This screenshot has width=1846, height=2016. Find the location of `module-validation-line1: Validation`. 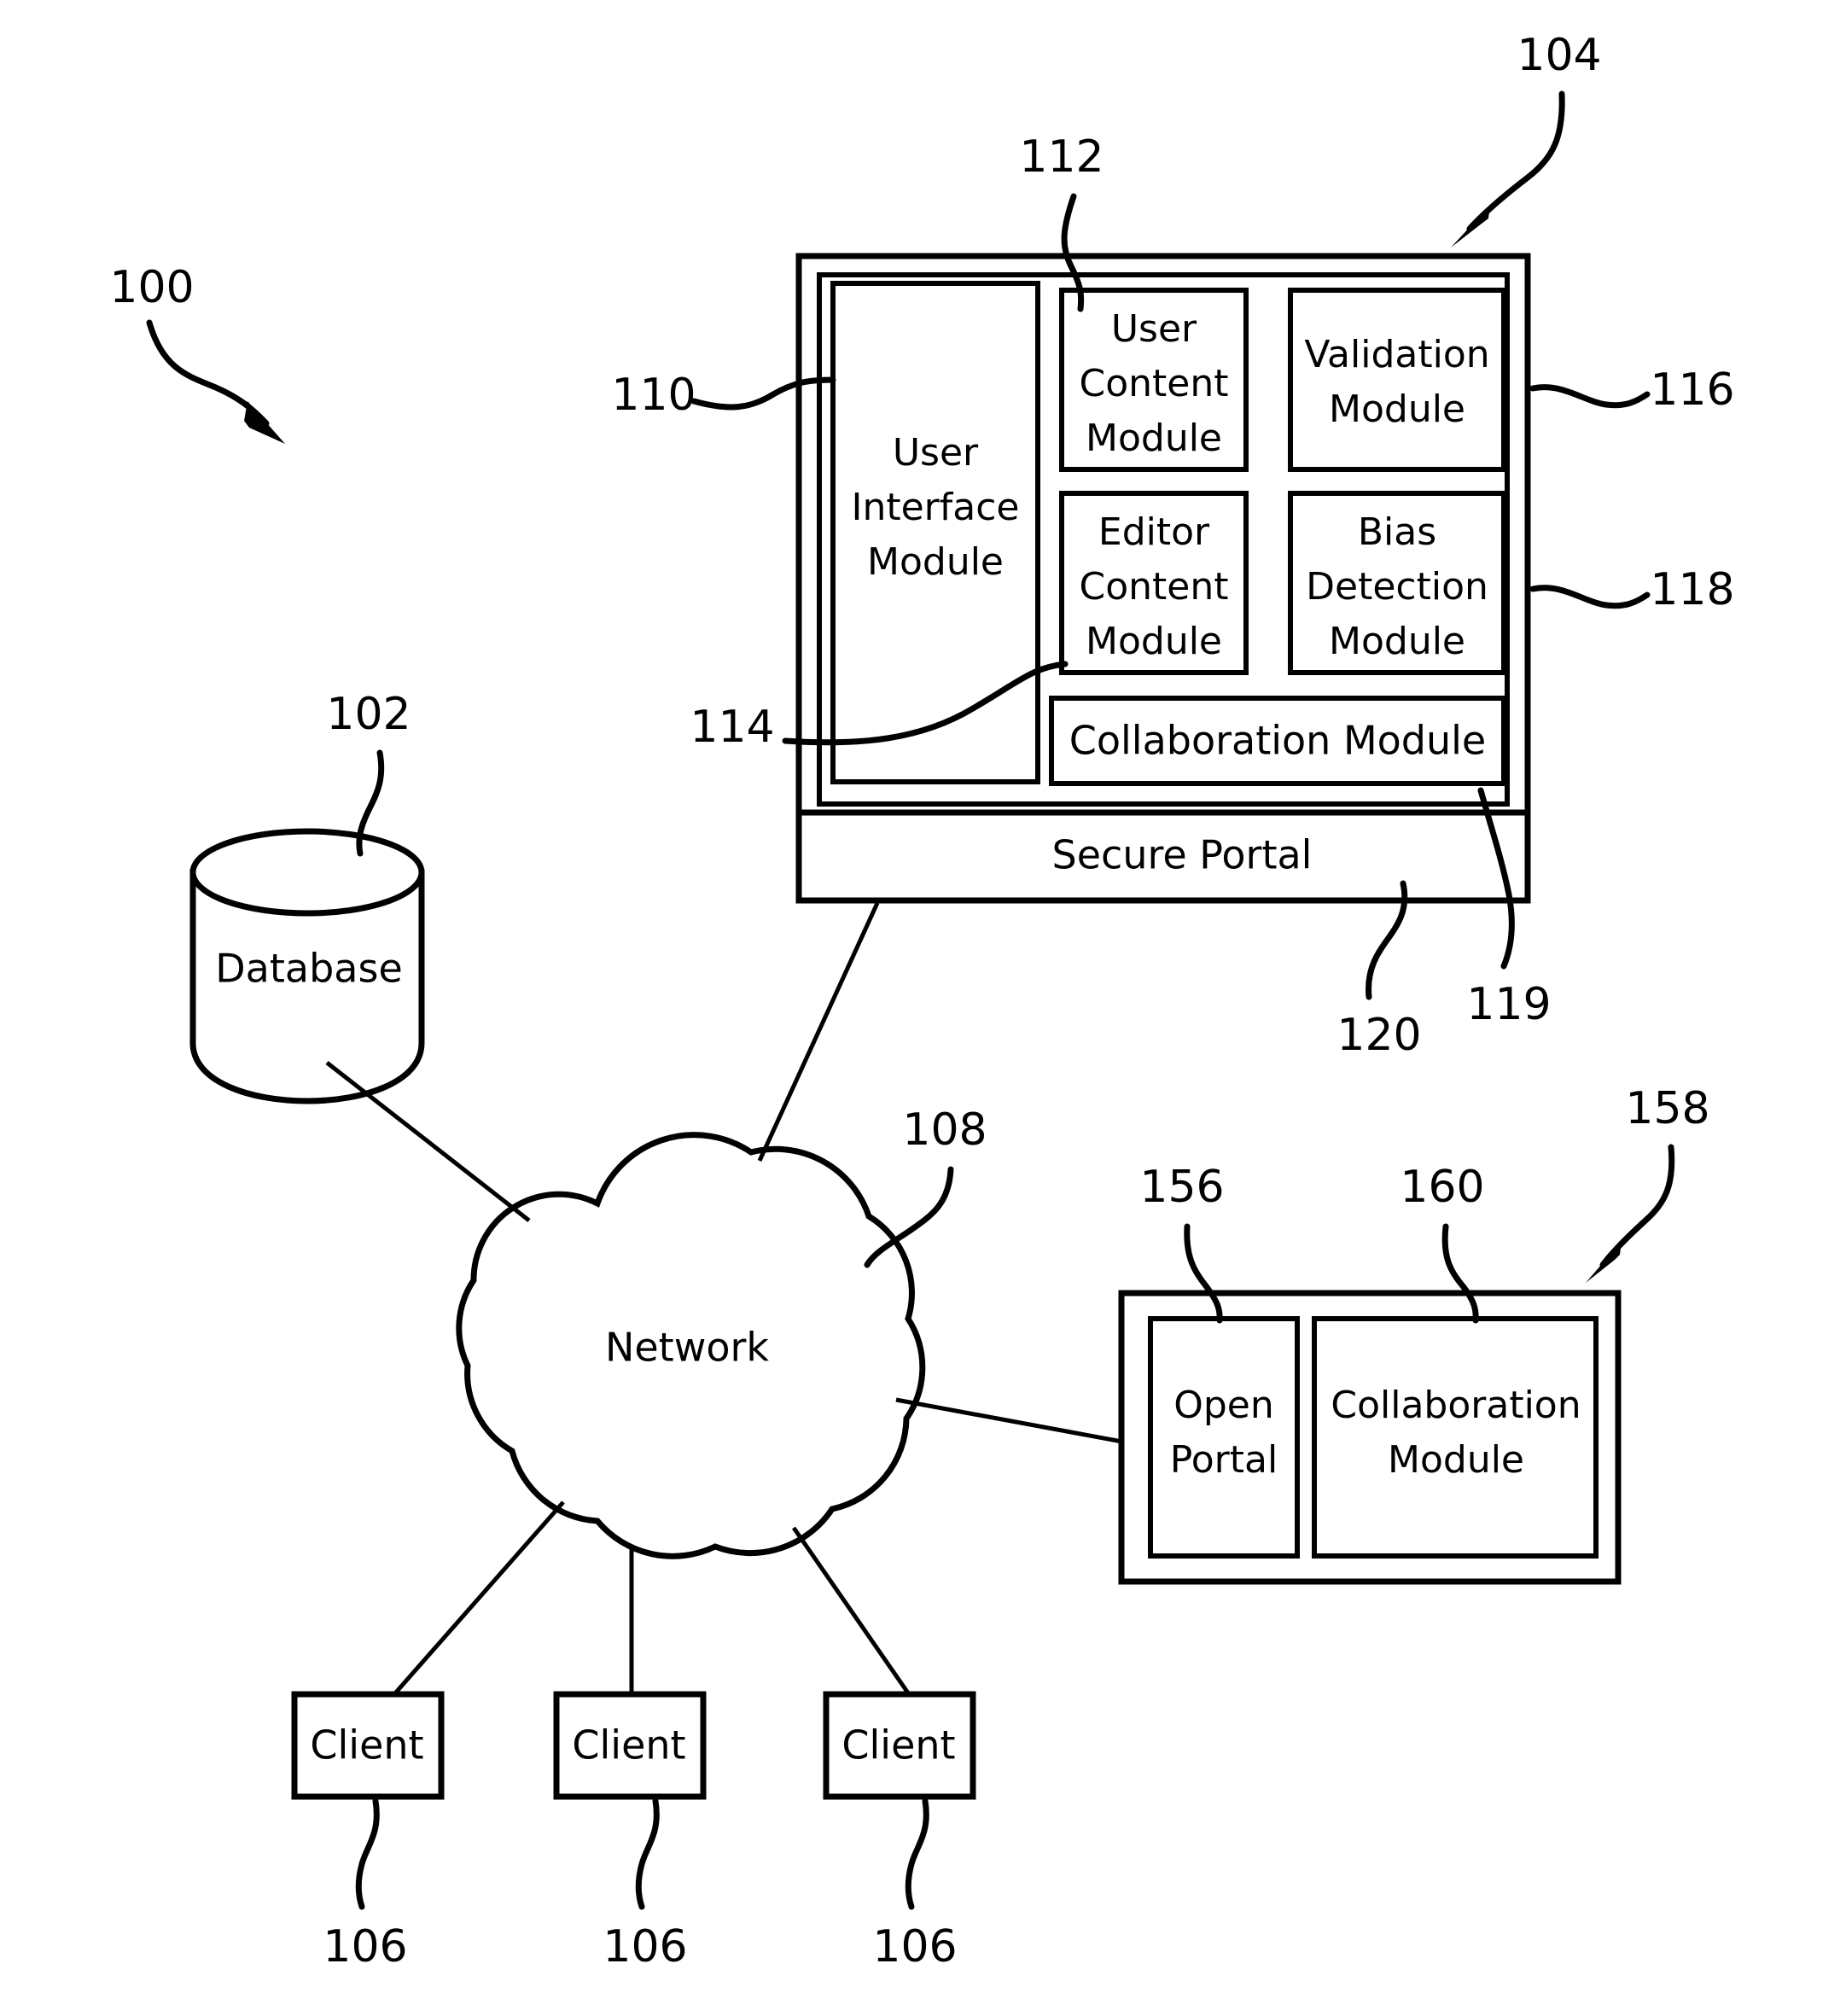

module-validation-line1: Validation is located at coordinates (1396, 354).